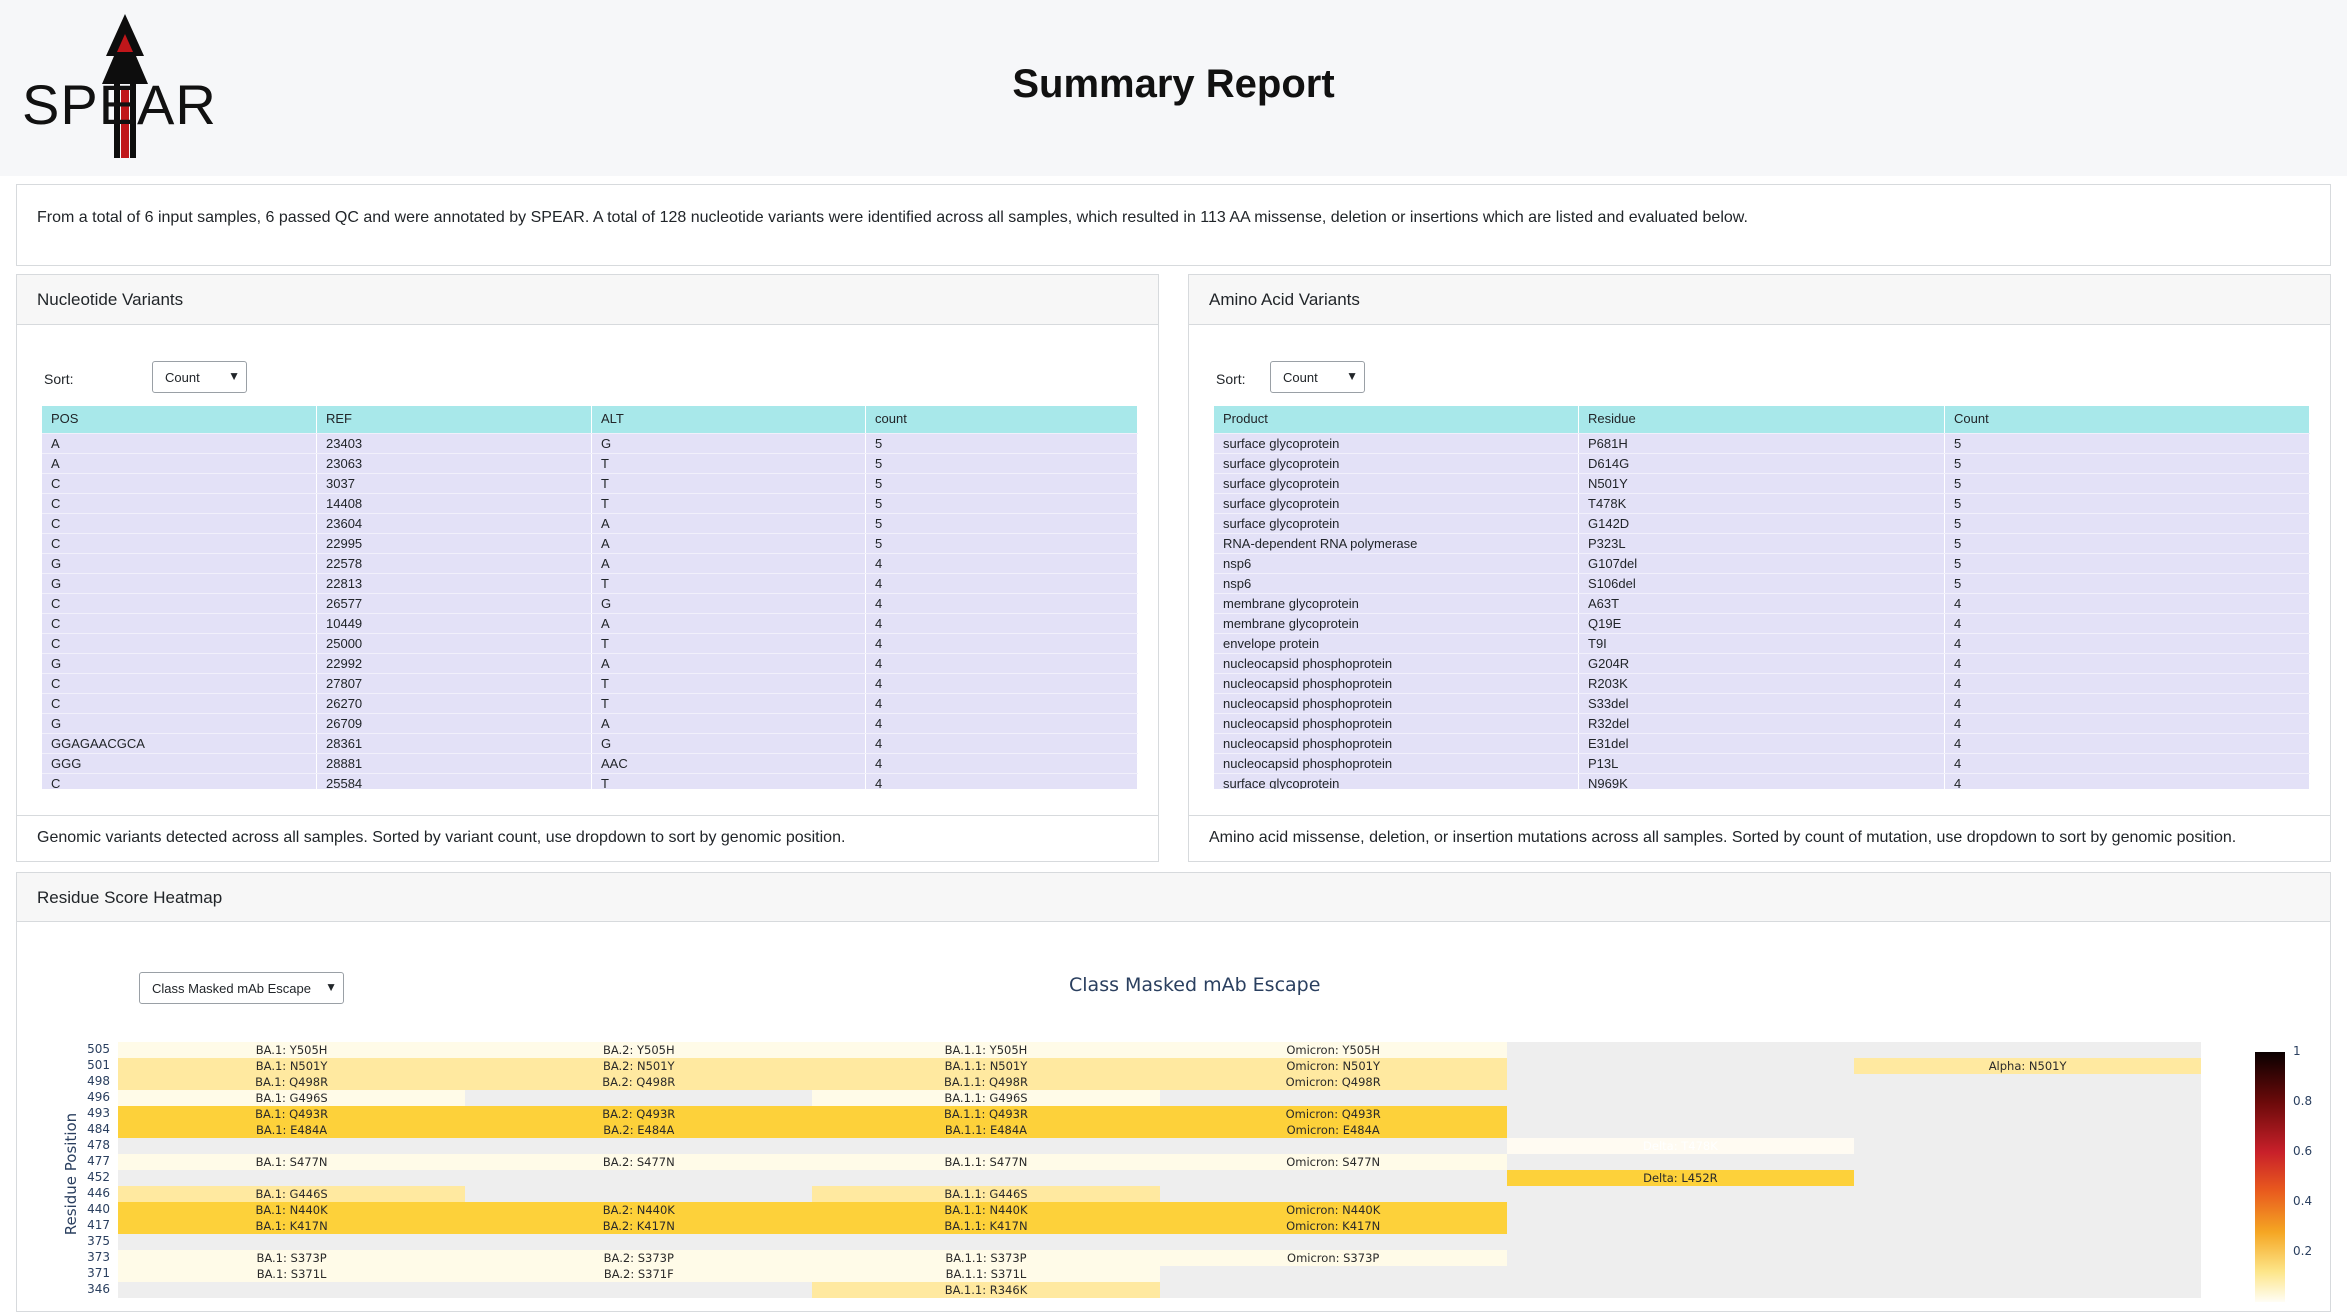 This screenshot has height=1313, width=2347. What do you see at coordinates (2303, 1201) in the screenshot?
I see `colorbar-tick-label: 0.4` at bounding box center [2303, 1201].